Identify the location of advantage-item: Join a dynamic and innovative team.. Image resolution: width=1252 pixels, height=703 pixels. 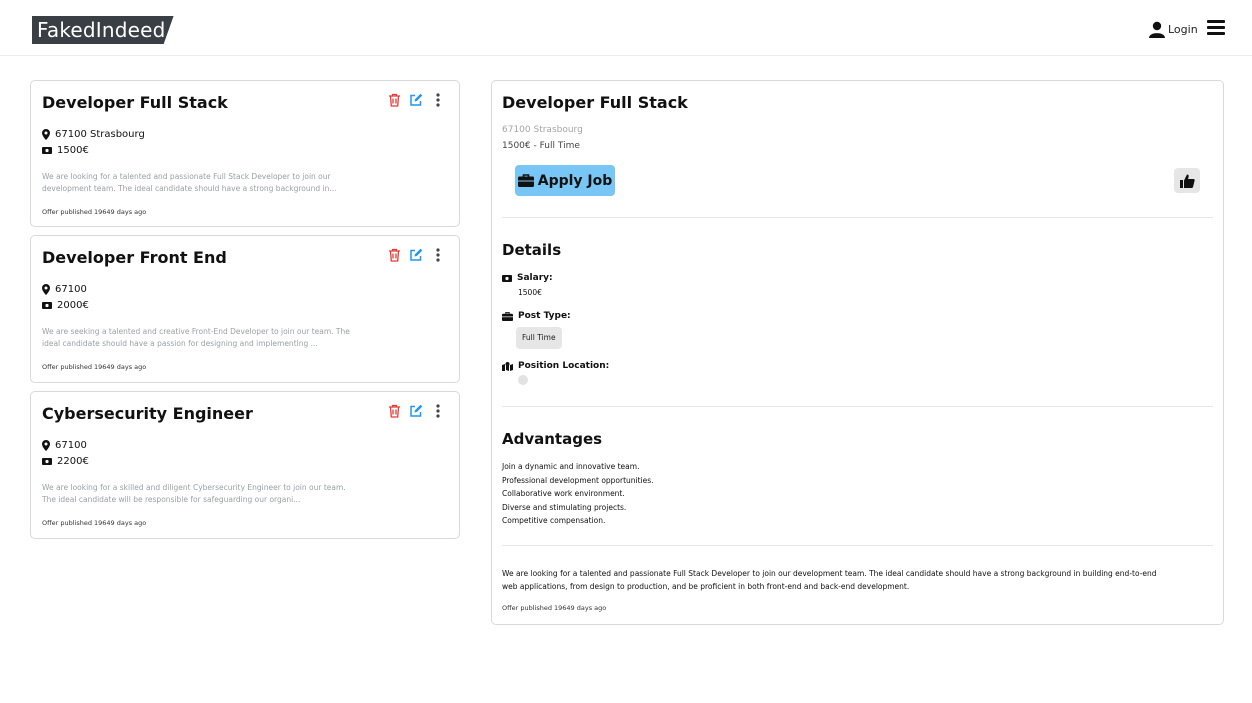
(571, 466).